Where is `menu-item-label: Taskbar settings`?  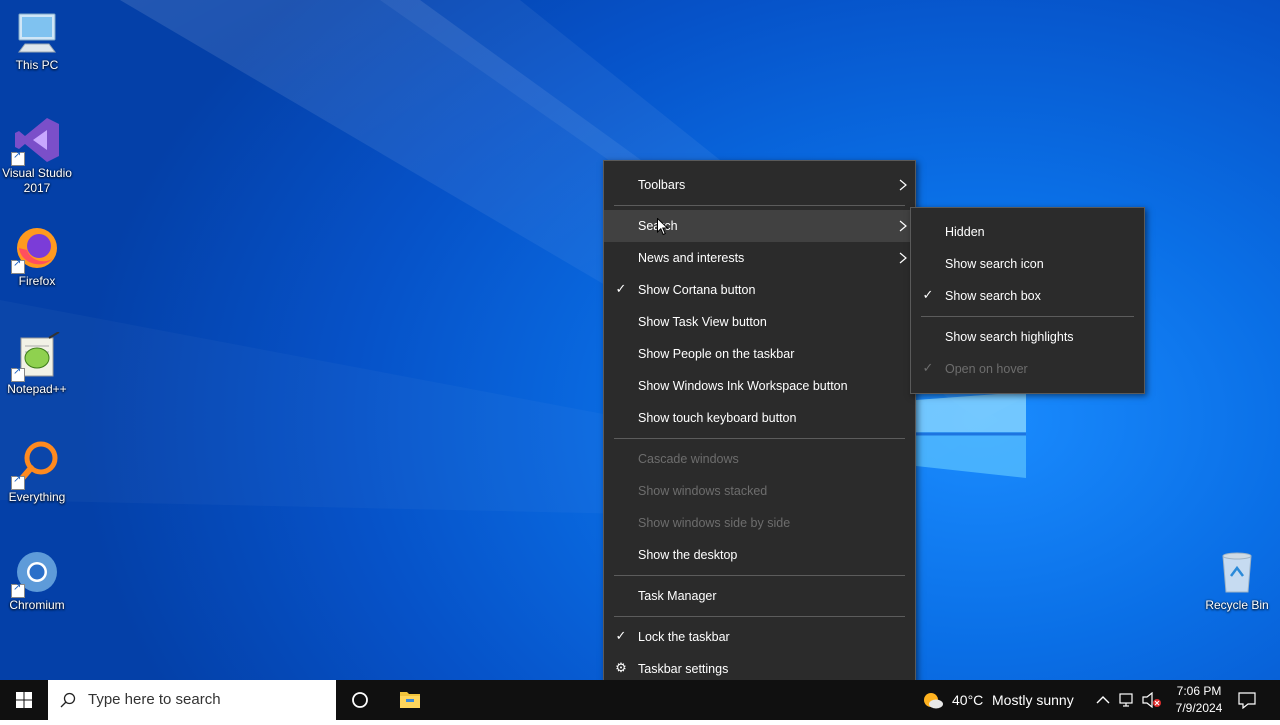
menu-item-label: Taskbar settings is located at coordinates (683, 669).